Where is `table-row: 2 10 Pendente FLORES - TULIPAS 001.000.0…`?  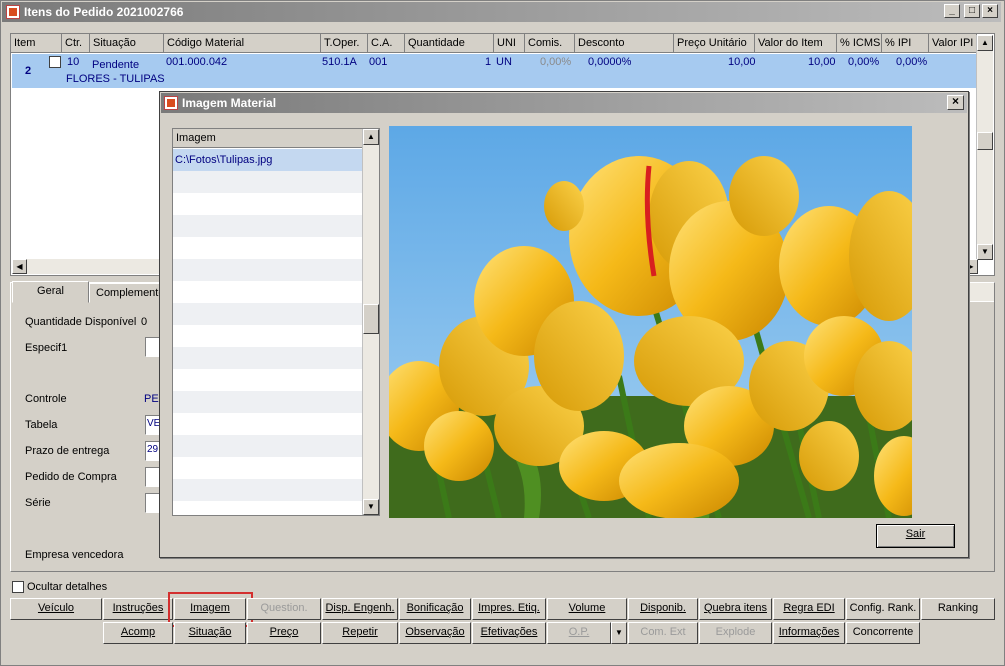
table-row: 2 10 Pendente FLORES - TULIPAS 001.000.0… is located at coordinates (496, 71).